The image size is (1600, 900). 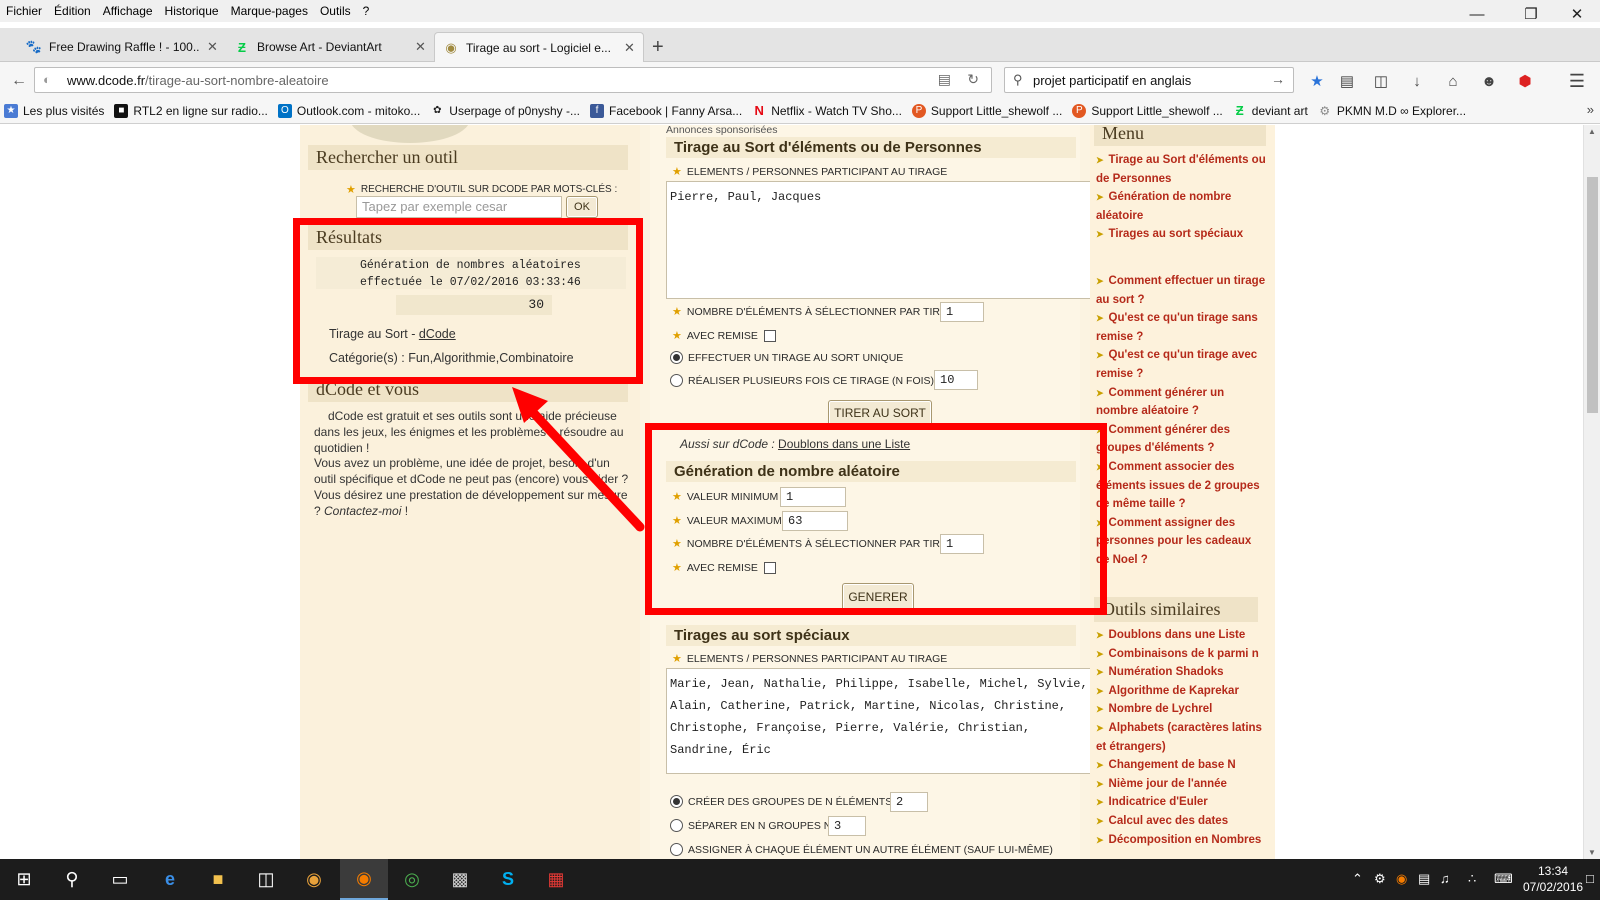 What do you see at coordinates (1149, 80) in the screenshot?
I see `search-bar: ⚲ projet participatif en anglais →` at bounding box center [1149, 80].